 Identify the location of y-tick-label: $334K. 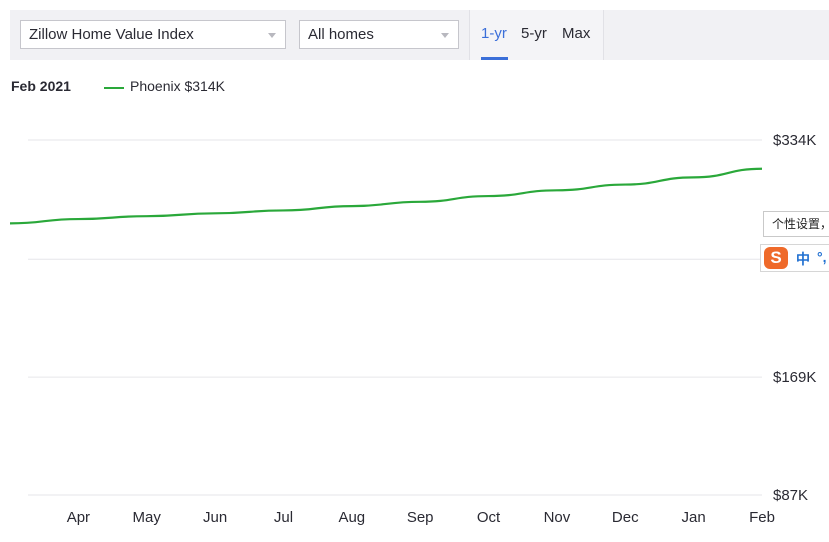
(794, 140).